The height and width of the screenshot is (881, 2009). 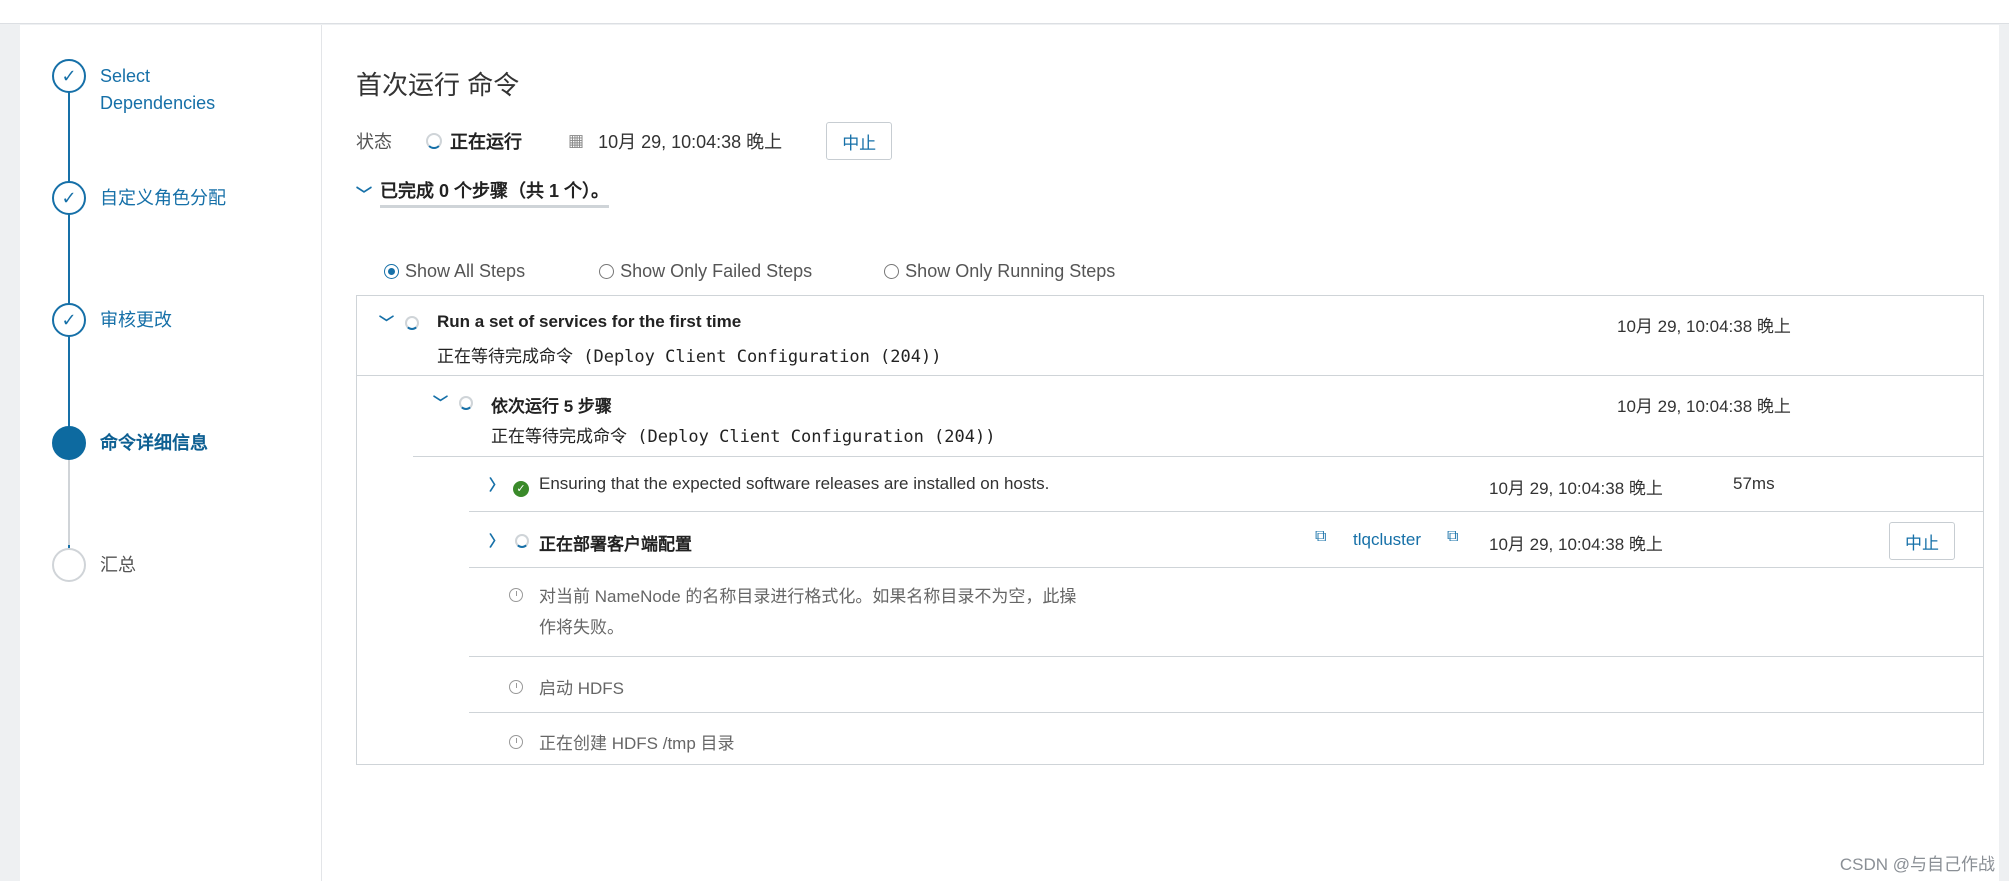 What do you see at coordinates (69, 495) in the screenshot?
I see `stepper-line-todo` at bounding box center [69, 495].